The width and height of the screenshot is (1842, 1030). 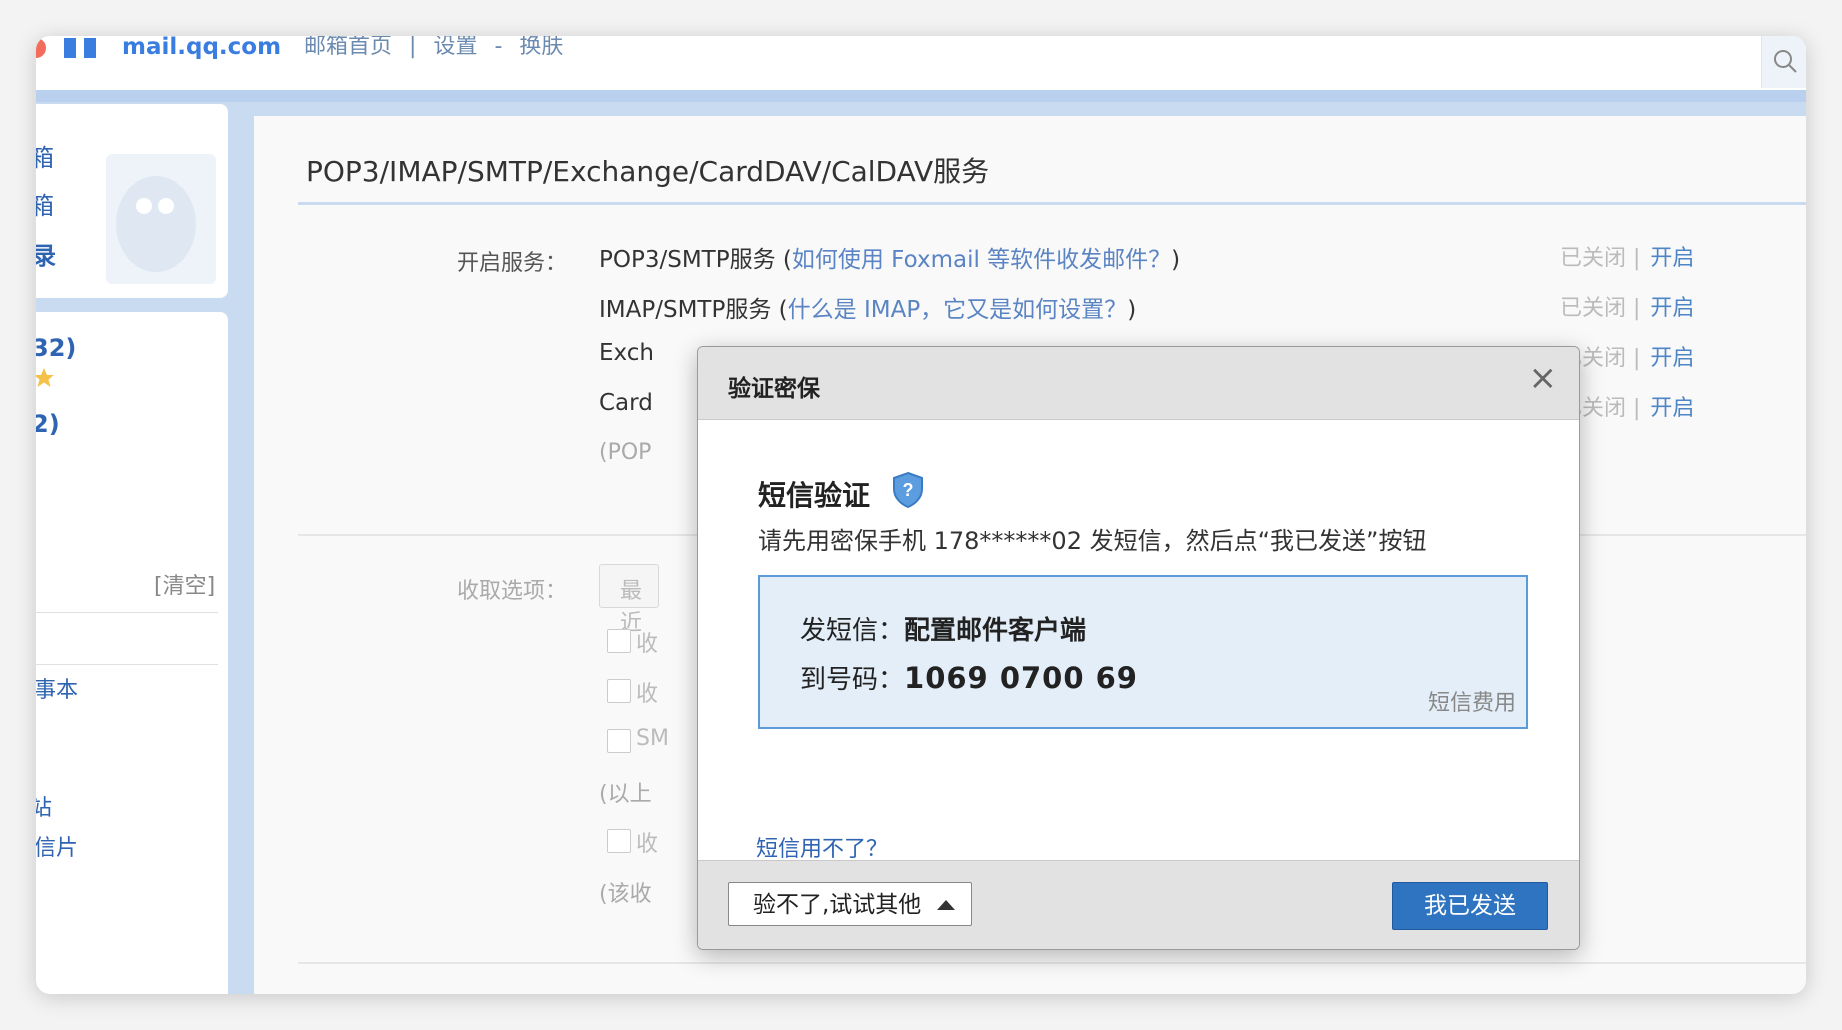 I want to click on sms-content: 配置邮件客户端, so click(x=995, y=631).